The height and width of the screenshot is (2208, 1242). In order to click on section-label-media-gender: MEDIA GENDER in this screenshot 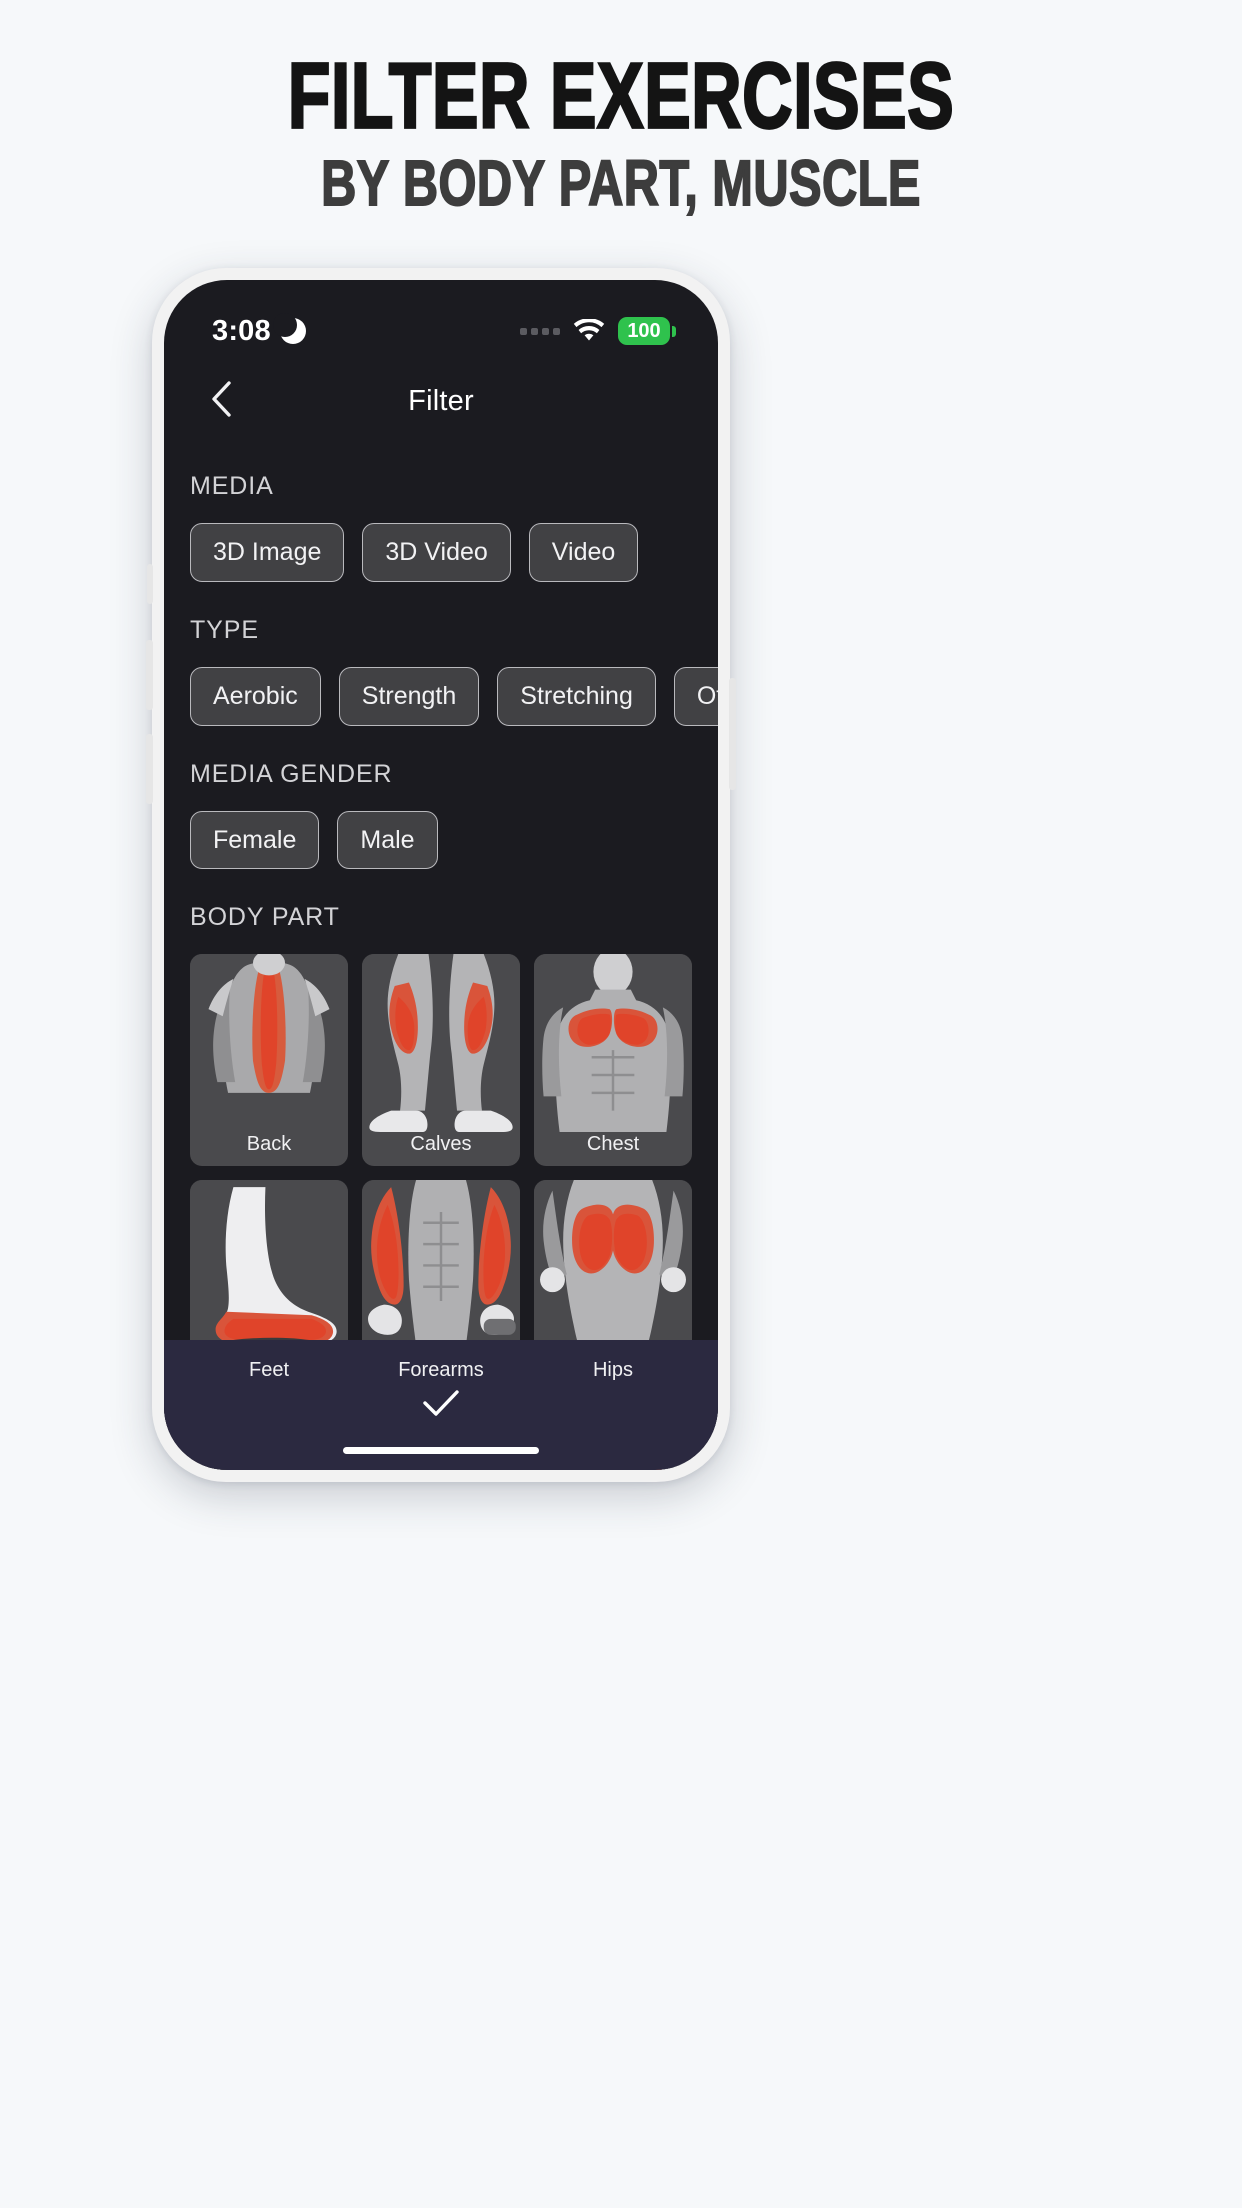, I will do `click(291, 773)`.